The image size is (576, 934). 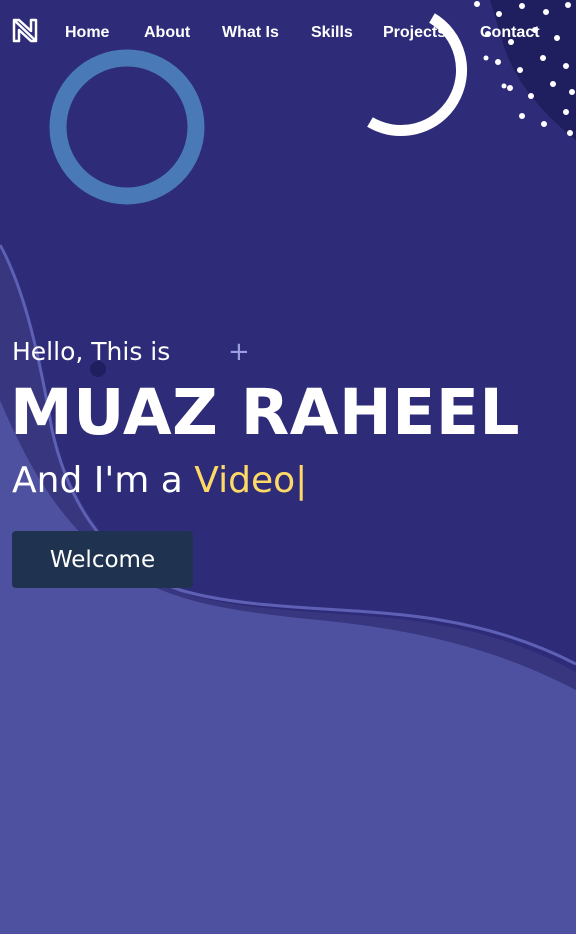 What do you see at coordinates (167, 33) in the screenshot?
I see `nav-about: About` at bounding box center [167, 33].